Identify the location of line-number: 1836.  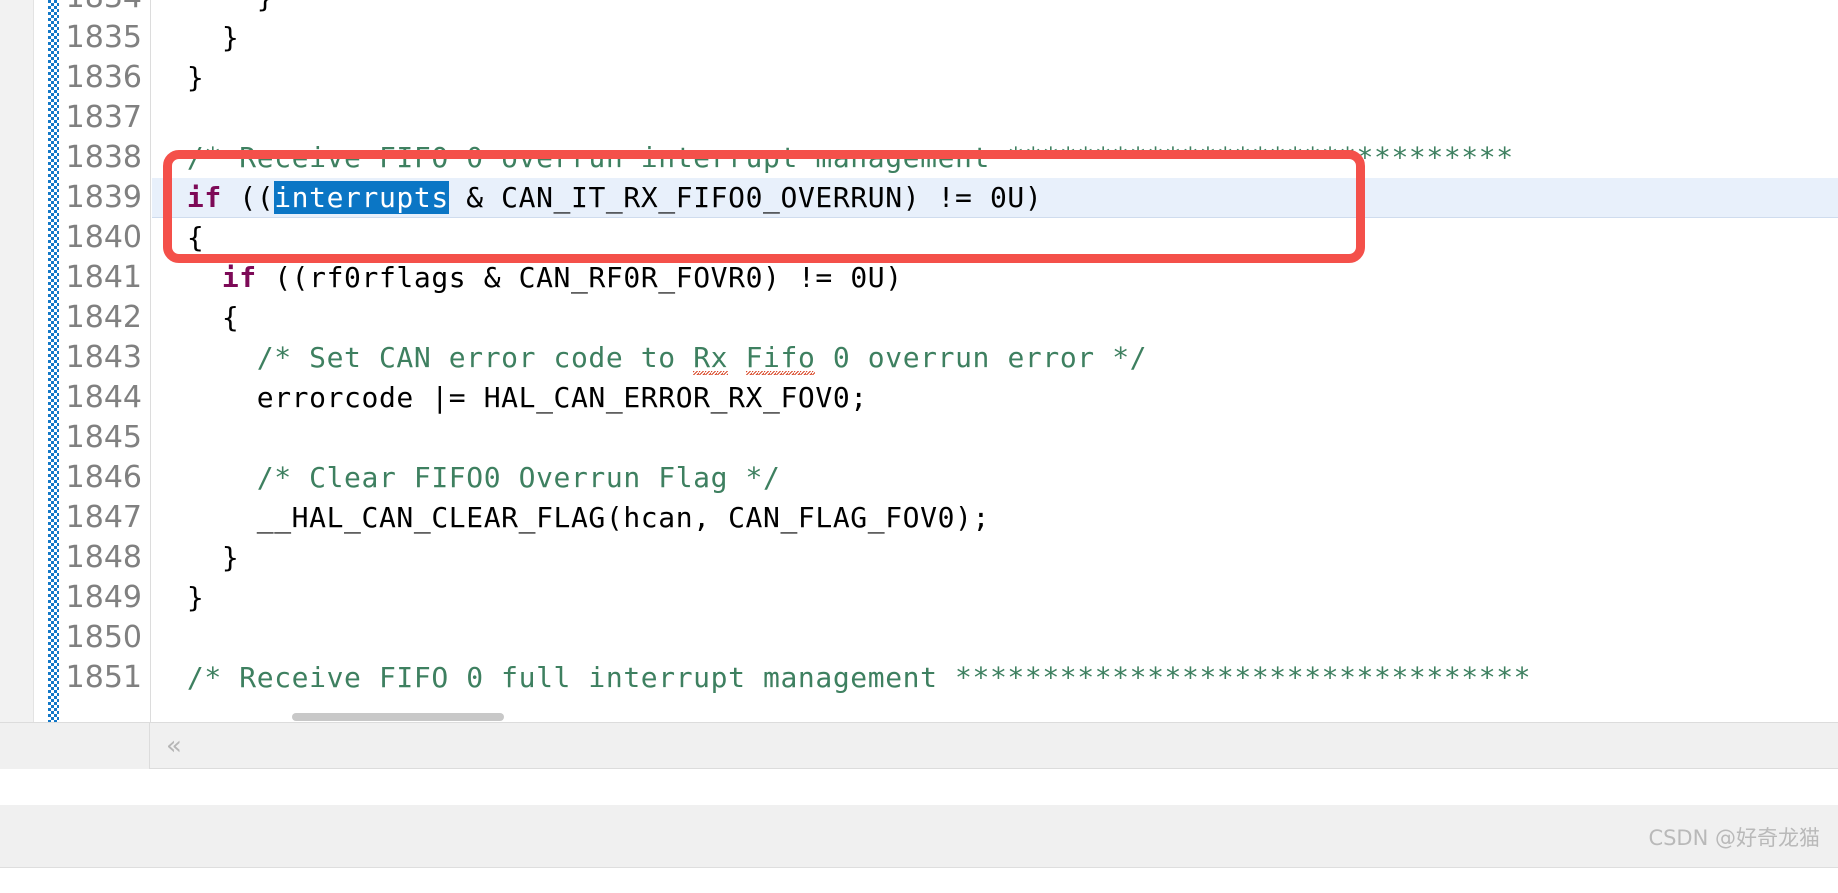
(103, 77).